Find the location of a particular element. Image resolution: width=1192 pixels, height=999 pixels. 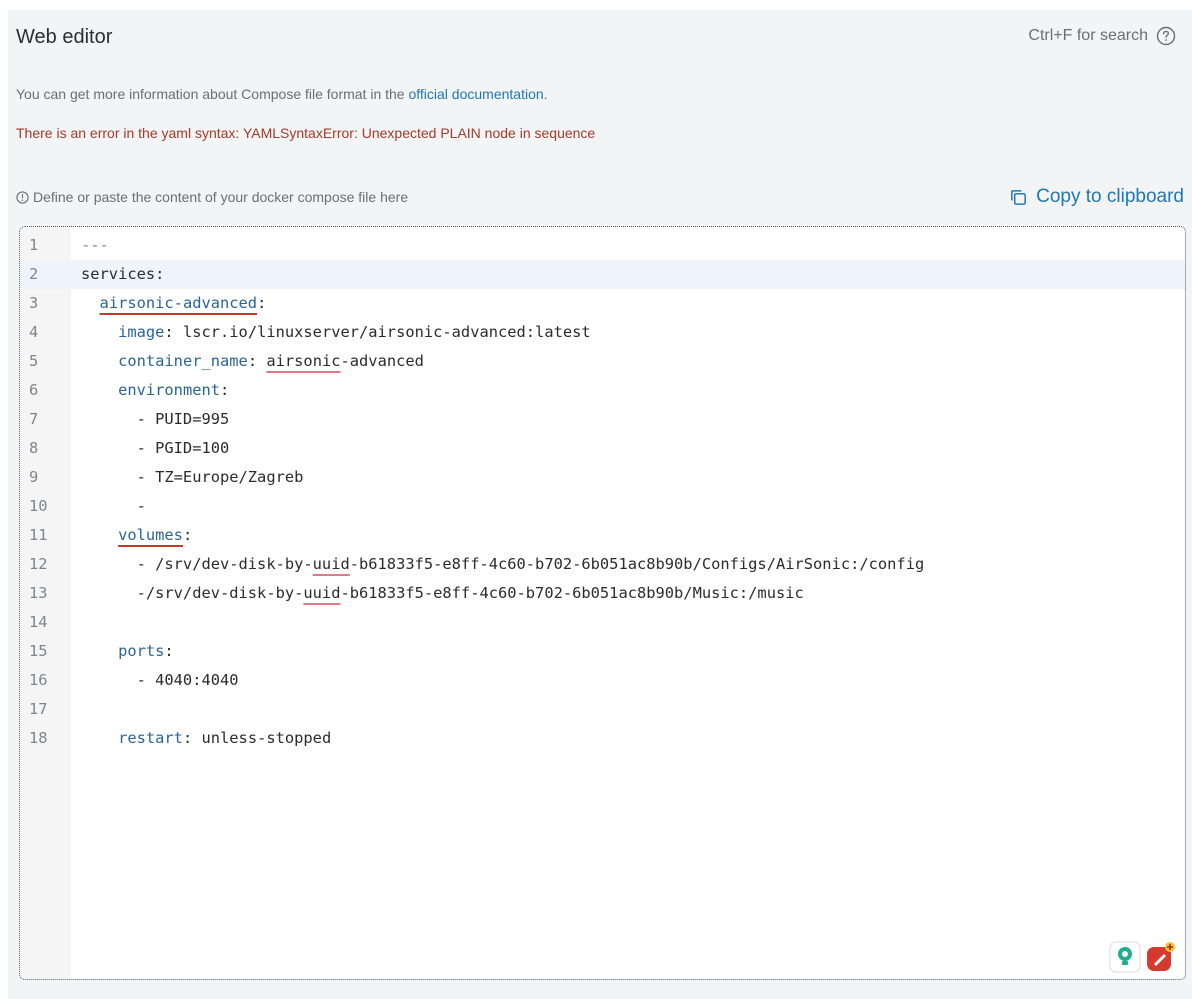

search-hint: Ctrl+F for search is located at coordinates (1102, 36).